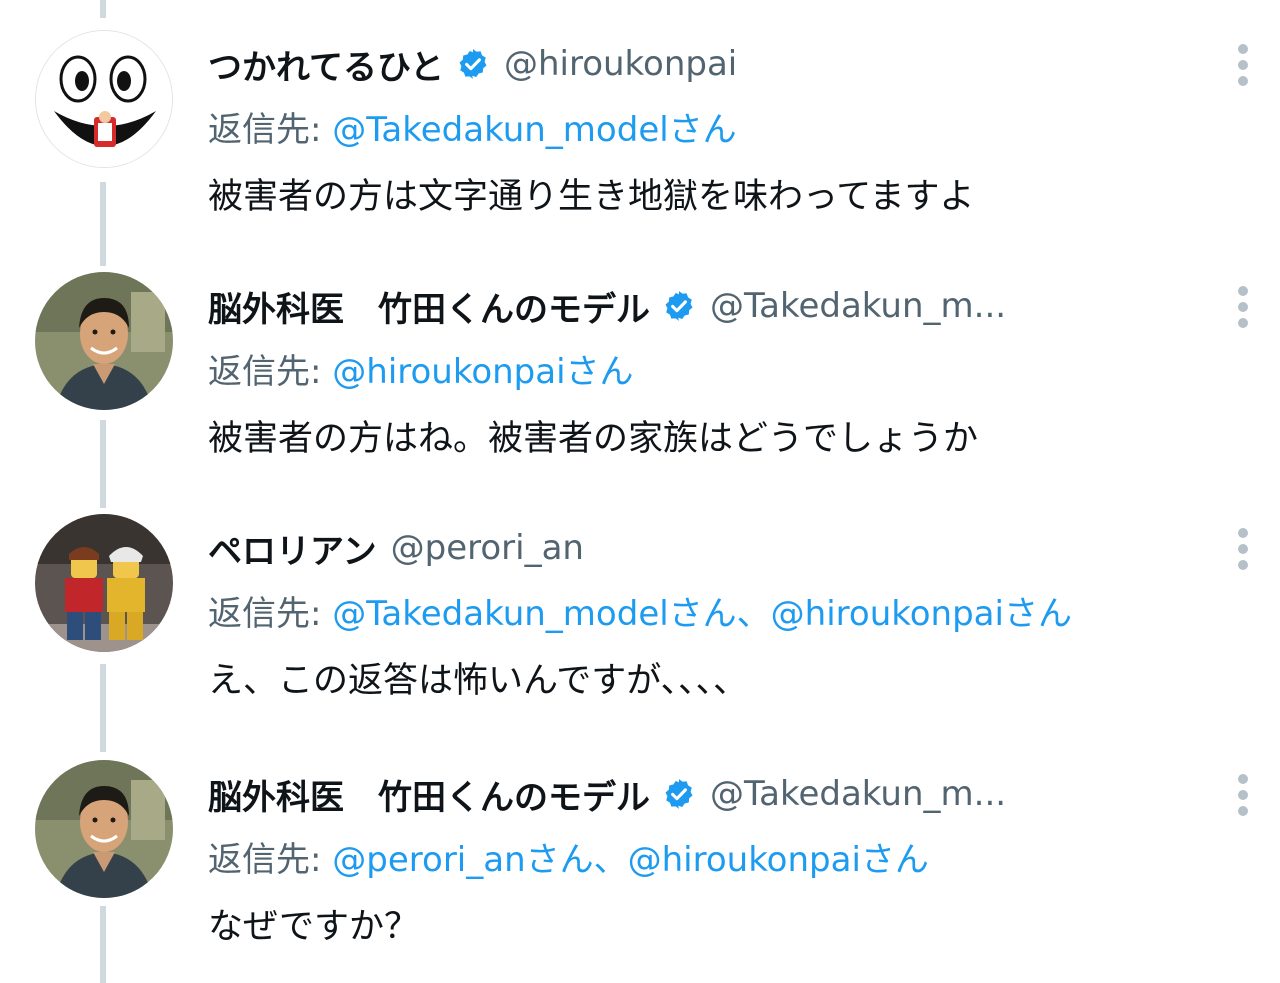 The height and width of the screenshot is (983, 1280). I want to click on tweet-header: つかれてるひと @hiroukonpai, so click(472, 64).